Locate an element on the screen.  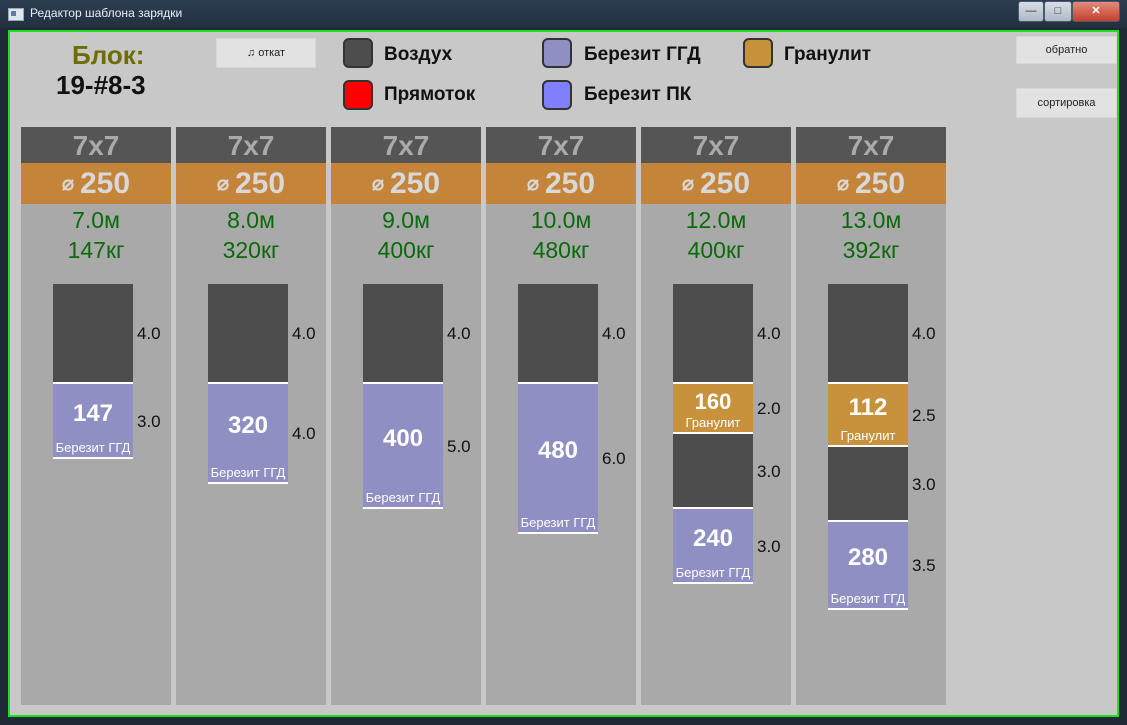
sort-button: сортировка is located at coordinates (1066, 103).